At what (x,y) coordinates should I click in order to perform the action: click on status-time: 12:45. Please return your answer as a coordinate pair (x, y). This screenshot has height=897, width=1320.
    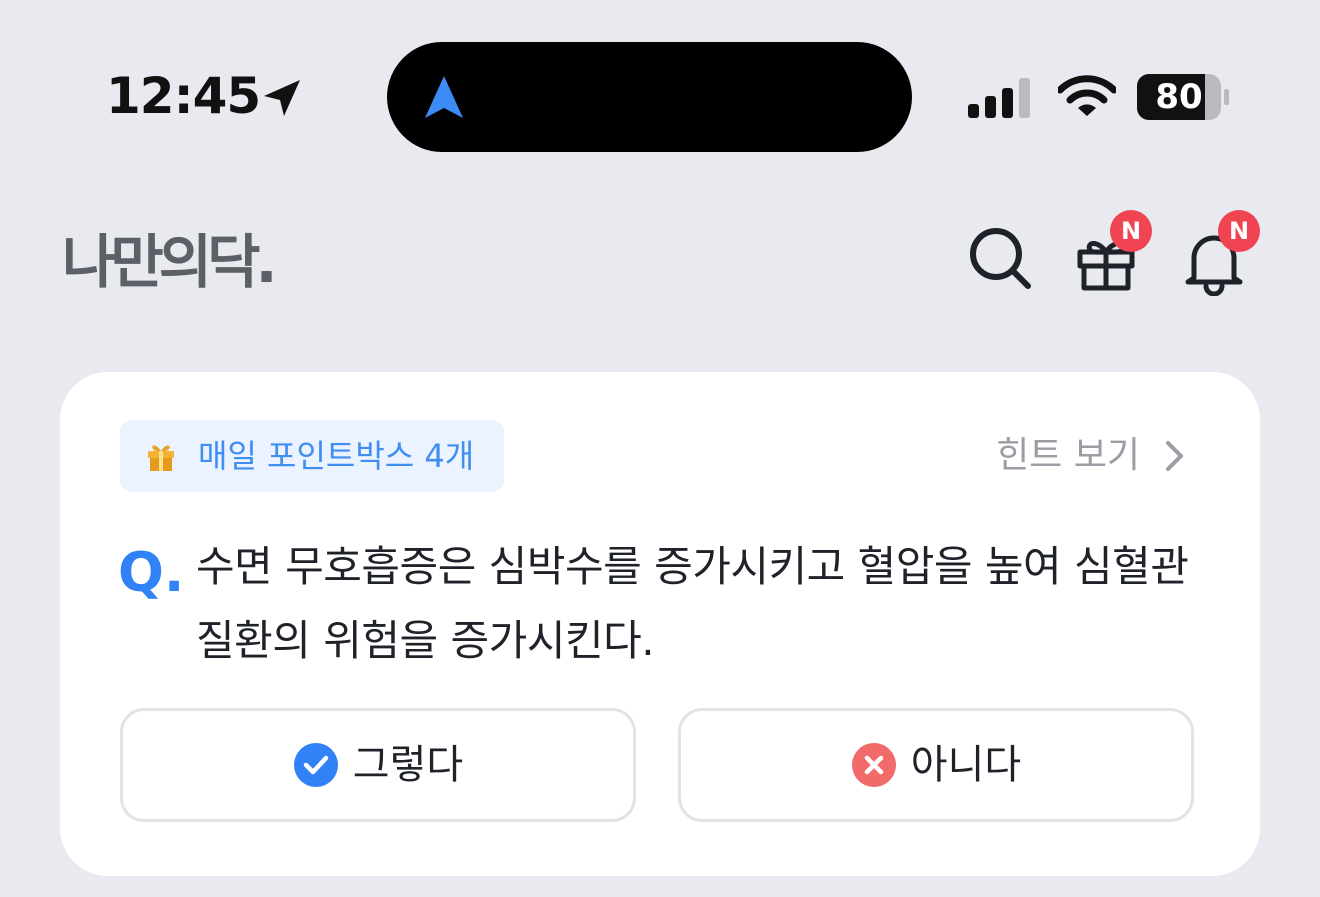
    Looking at the image, I should click on (183, 96).